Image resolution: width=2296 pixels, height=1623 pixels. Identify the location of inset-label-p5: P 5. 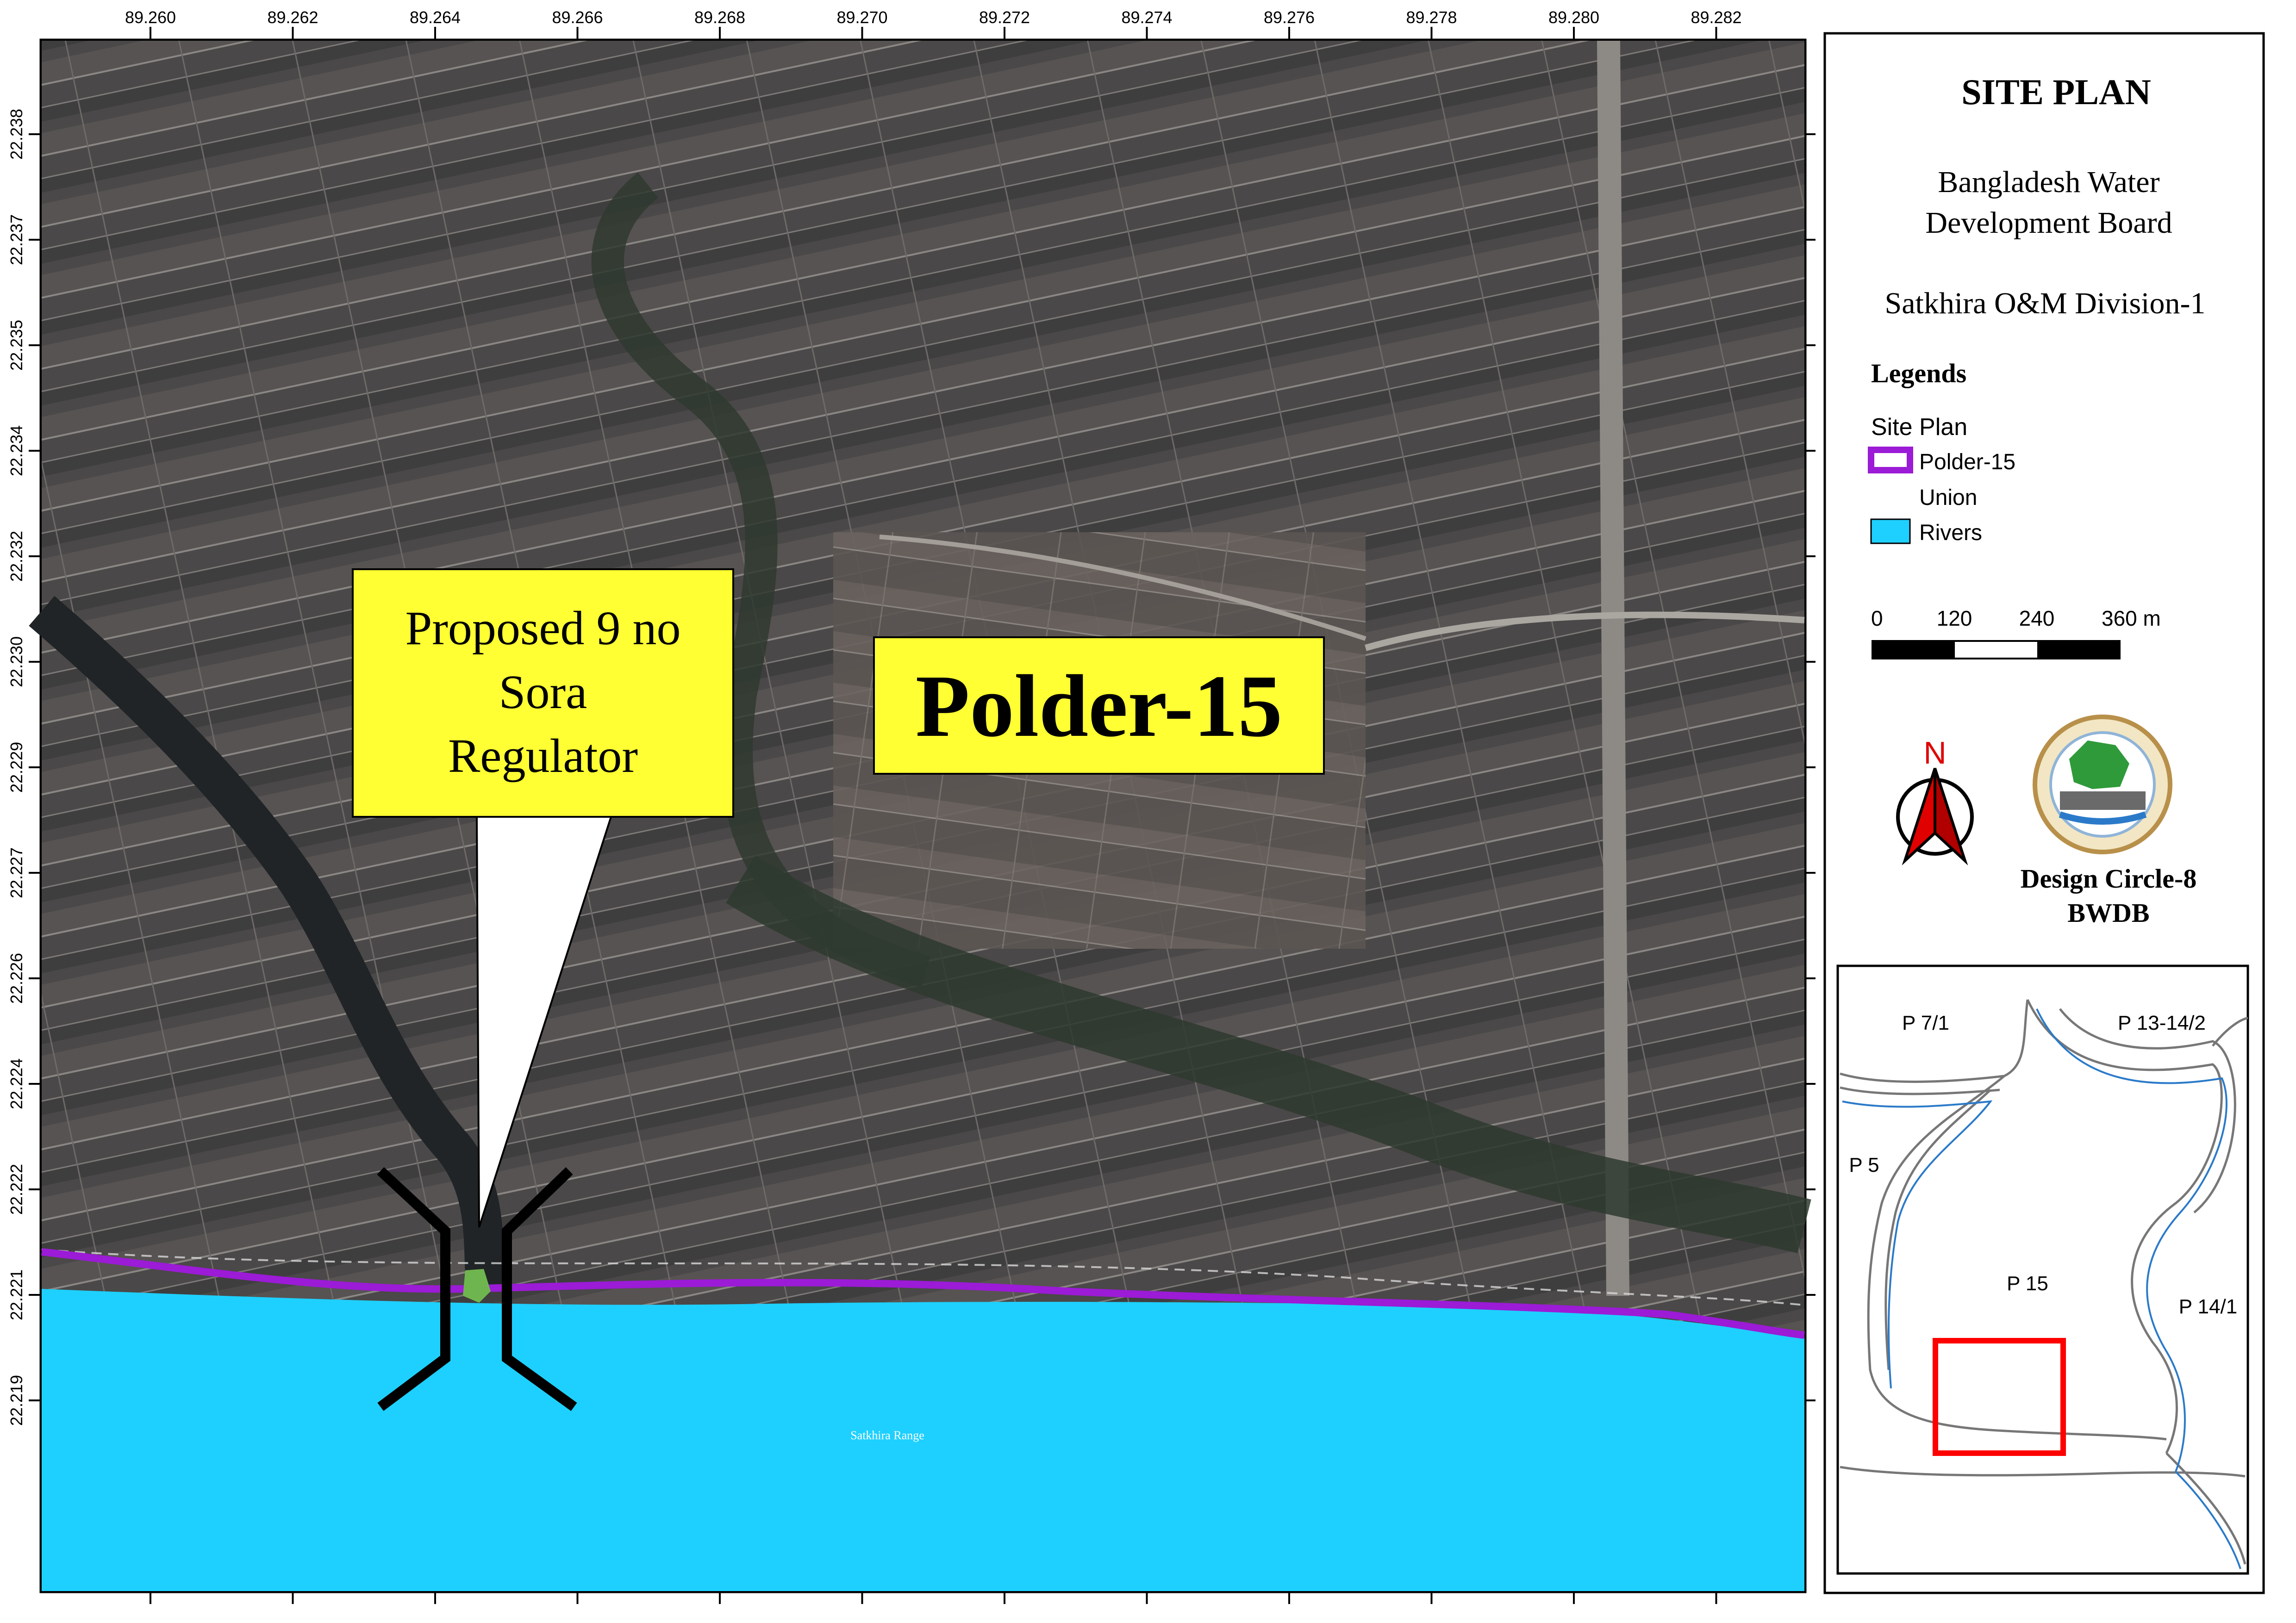
(1864, 1165).